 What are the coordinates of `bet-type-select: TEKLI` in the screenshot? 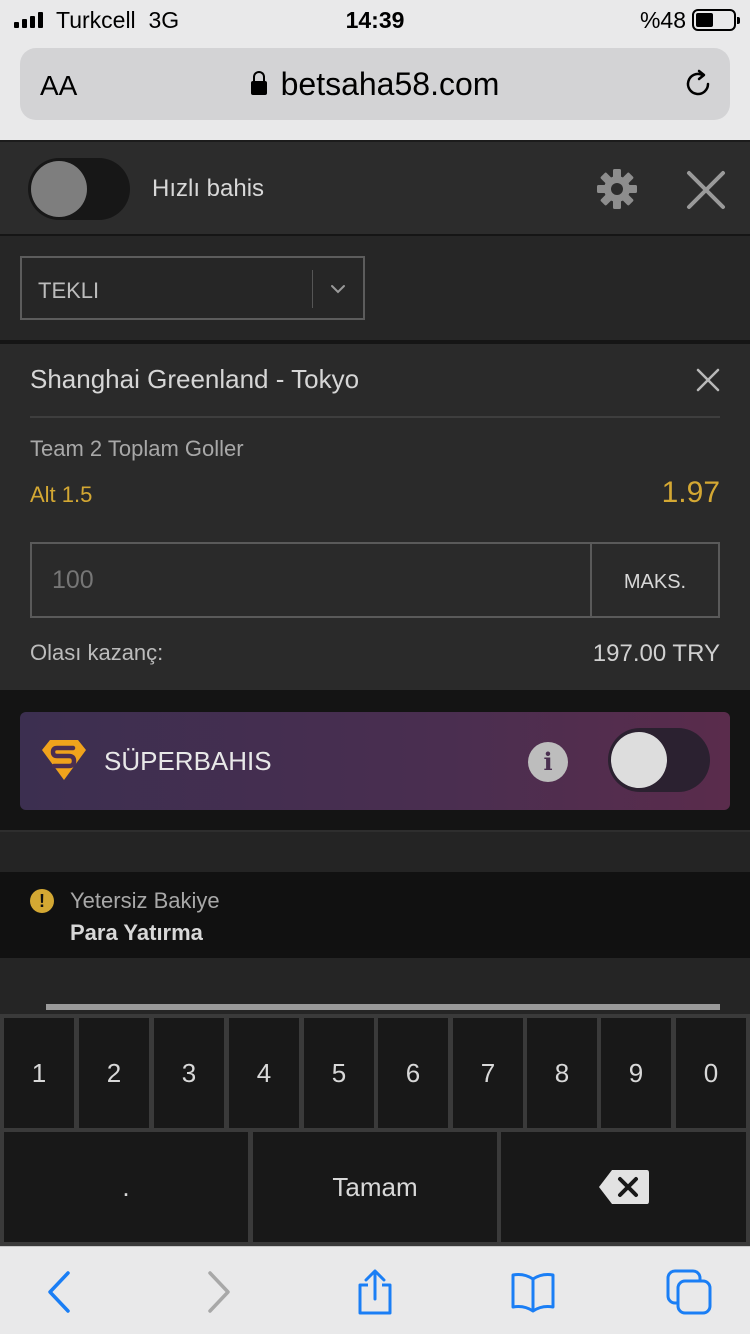 It's located at (192, 288).